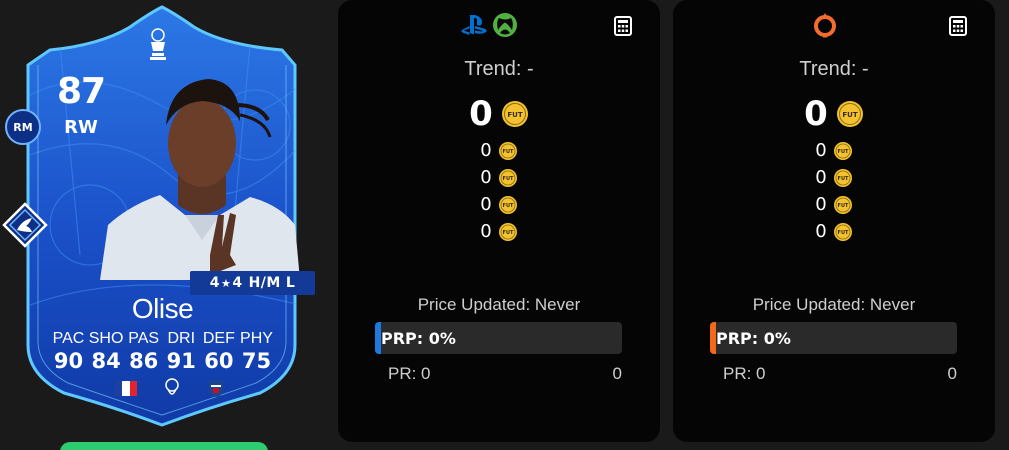 Image resolution: width=1009 pixels, height=450 pixels. What do you see at coordinates (144, 361) in the screenshot?
I see `stat-value-pas: 86` at bounding box center [144, 361].